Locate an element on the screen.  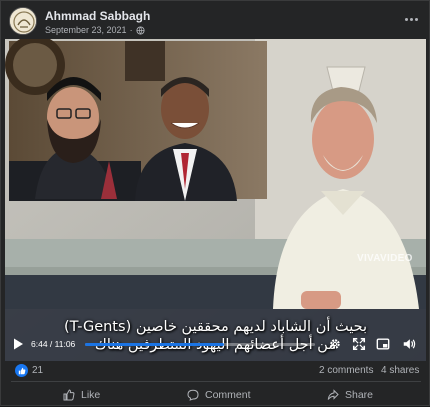
globe-icon is located at coordinates (140, 30).